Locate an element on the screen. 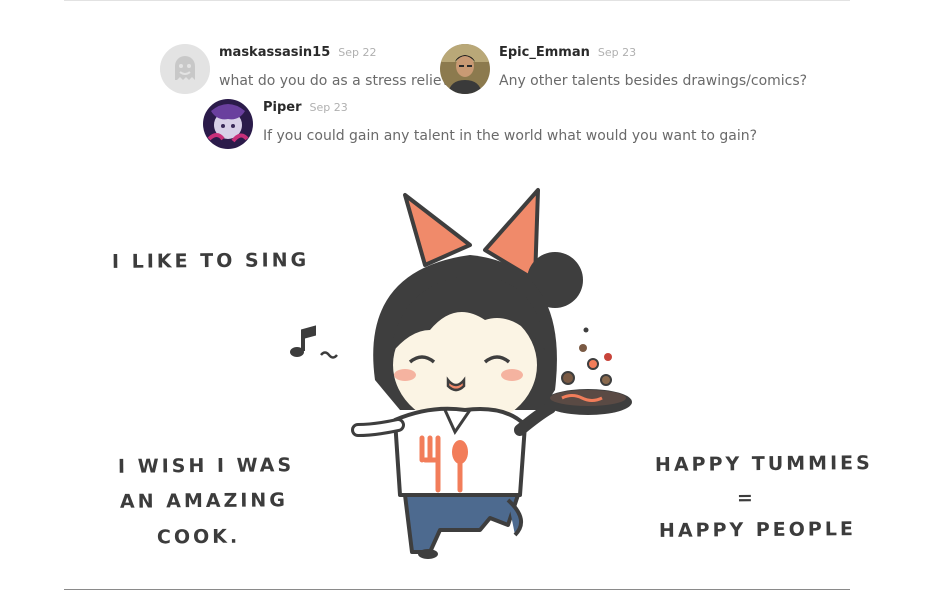 This screenshot has width=940, height=590. photo-avatar is located at coordinates (465, 69).